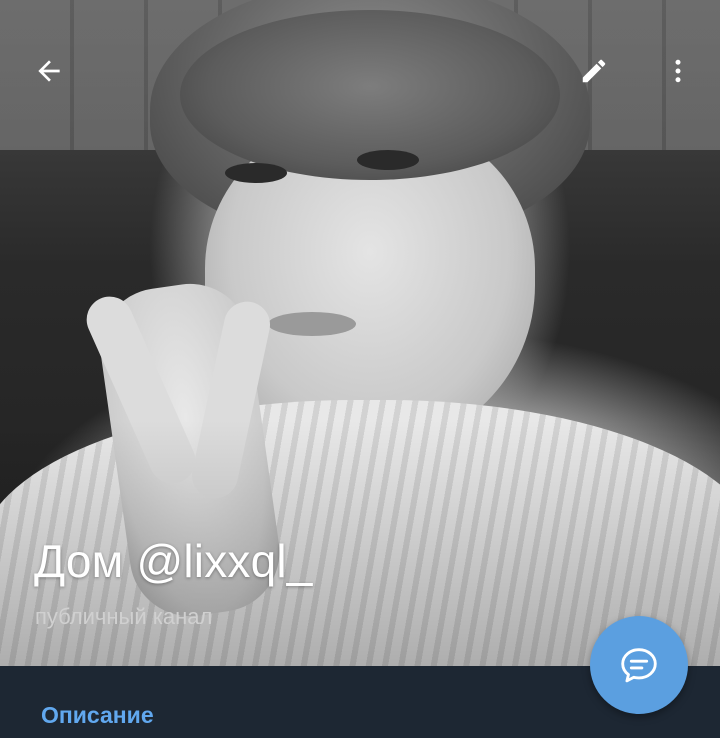  I want to click on more-menu-button, so click(678, 71).